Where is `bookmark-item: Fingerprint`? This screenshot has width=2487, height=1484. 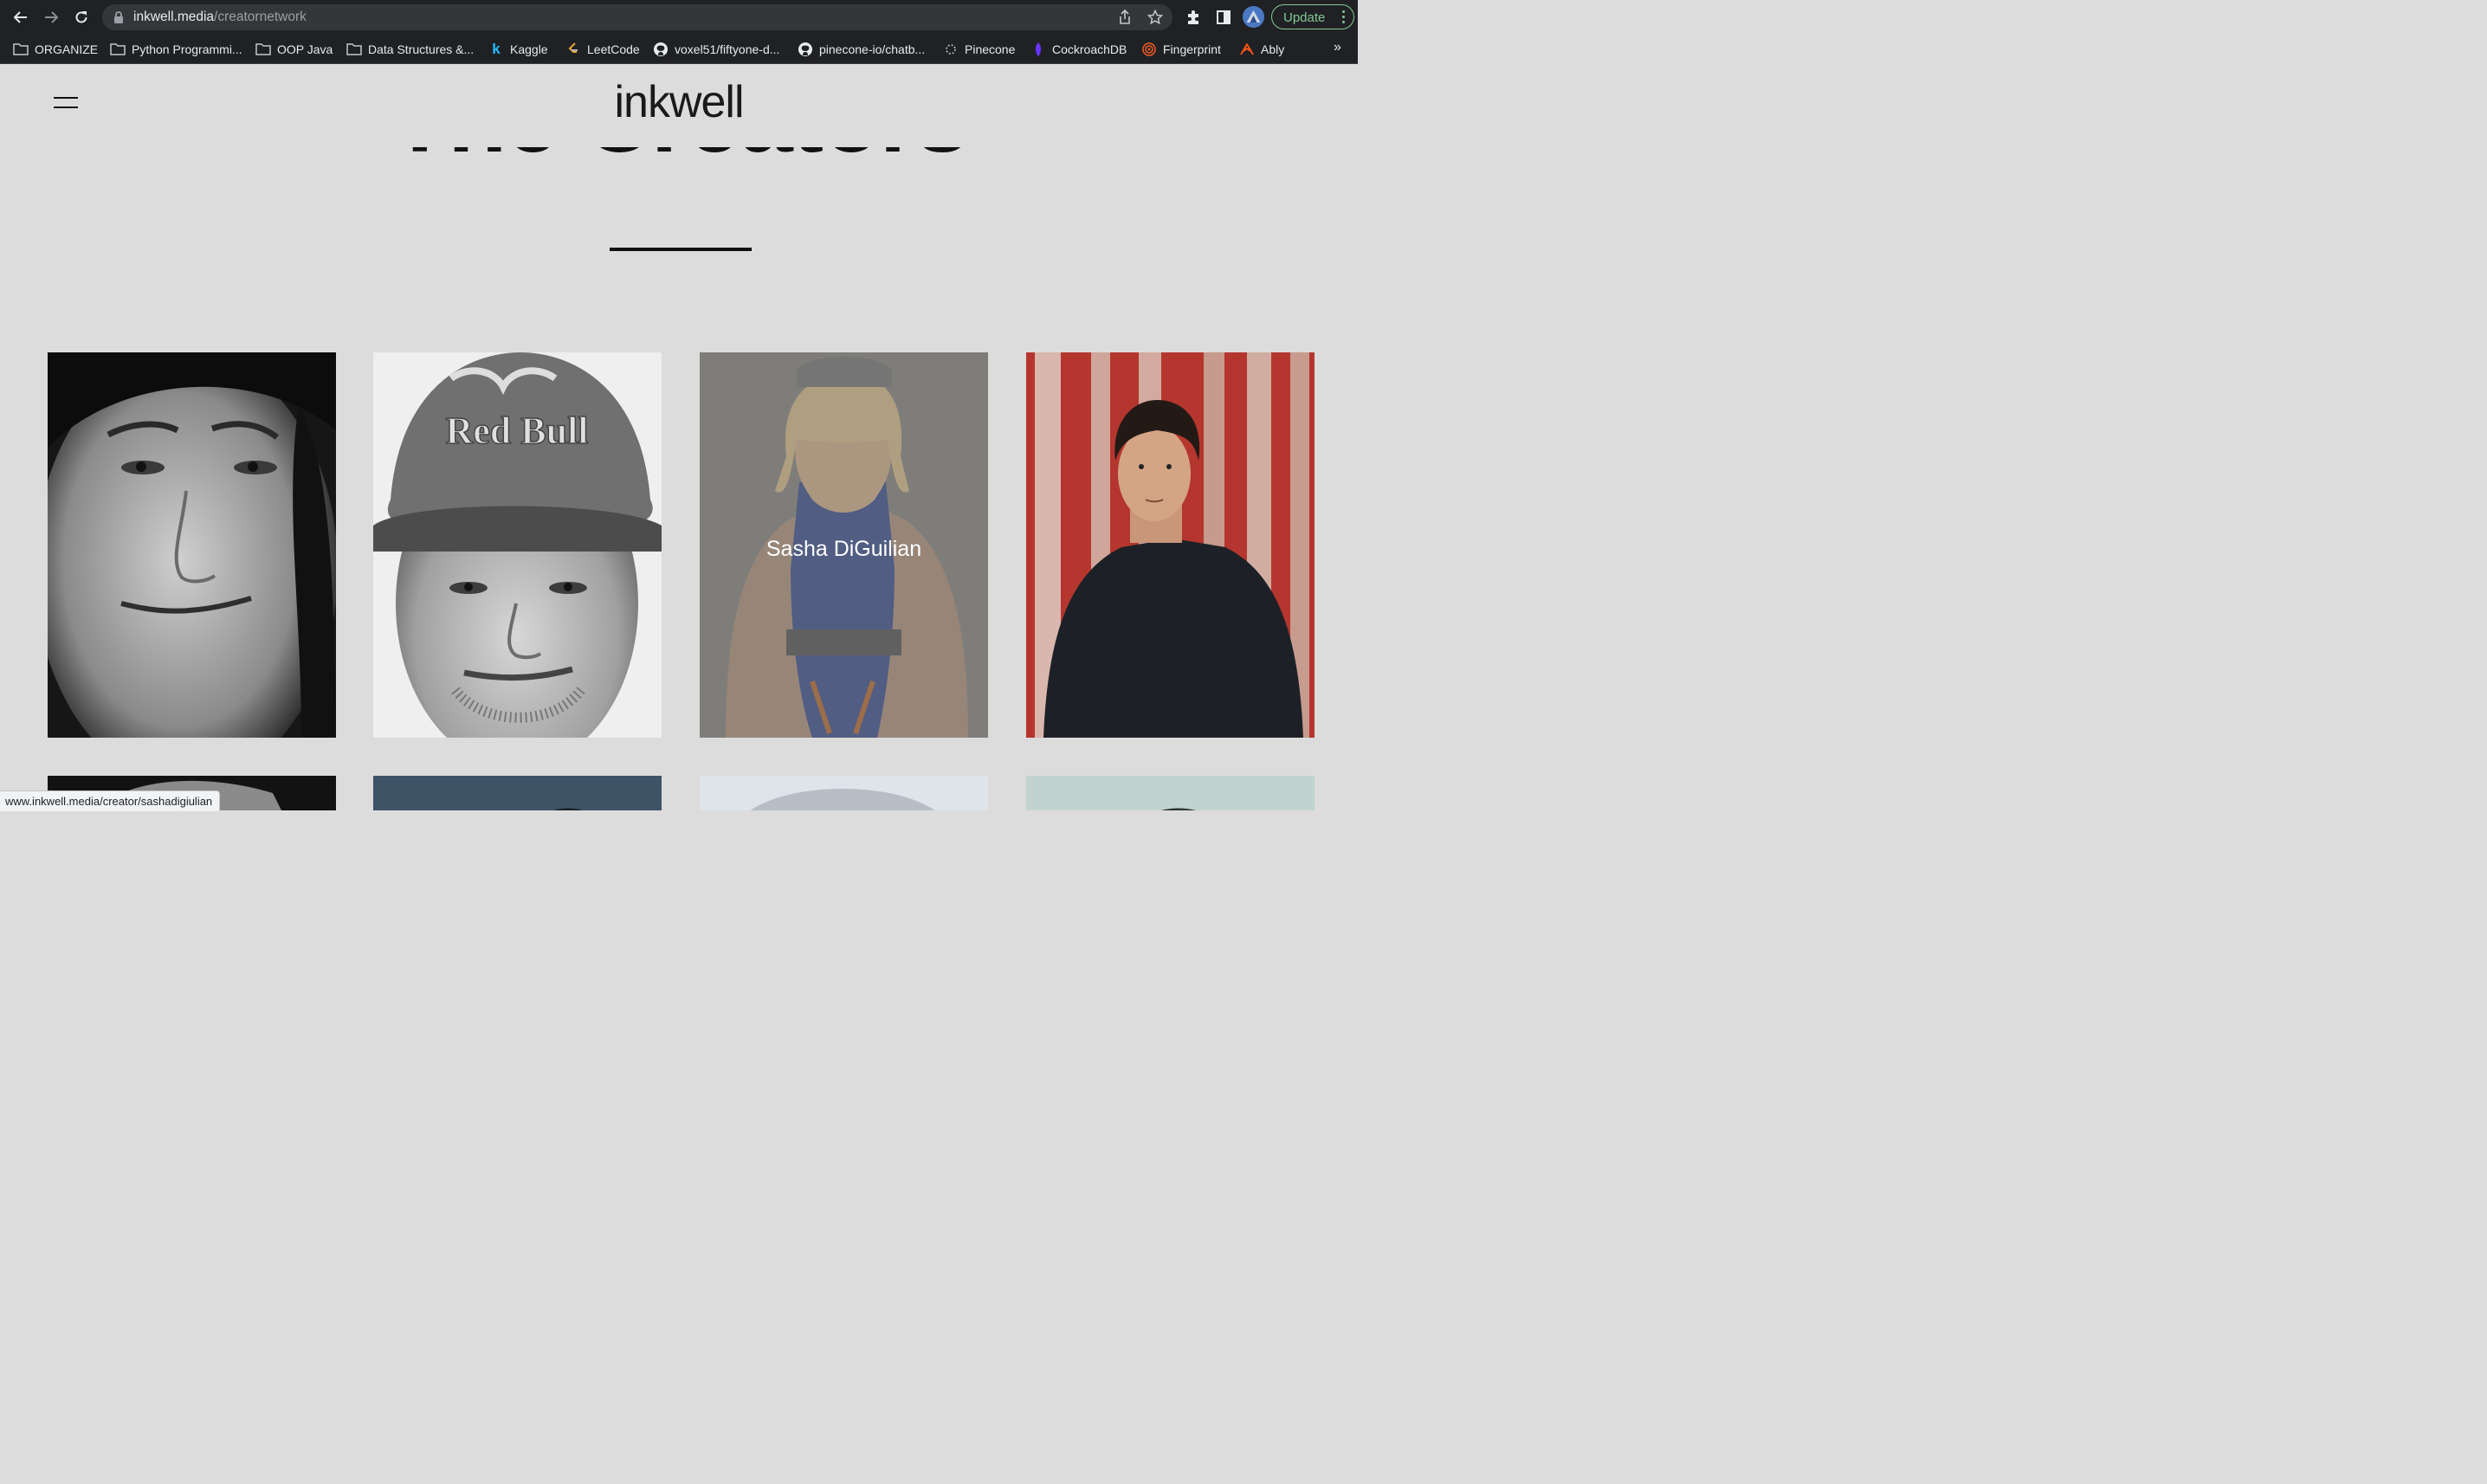 bookmark-item: Fingerprint is located at coordinates (1180, 49).